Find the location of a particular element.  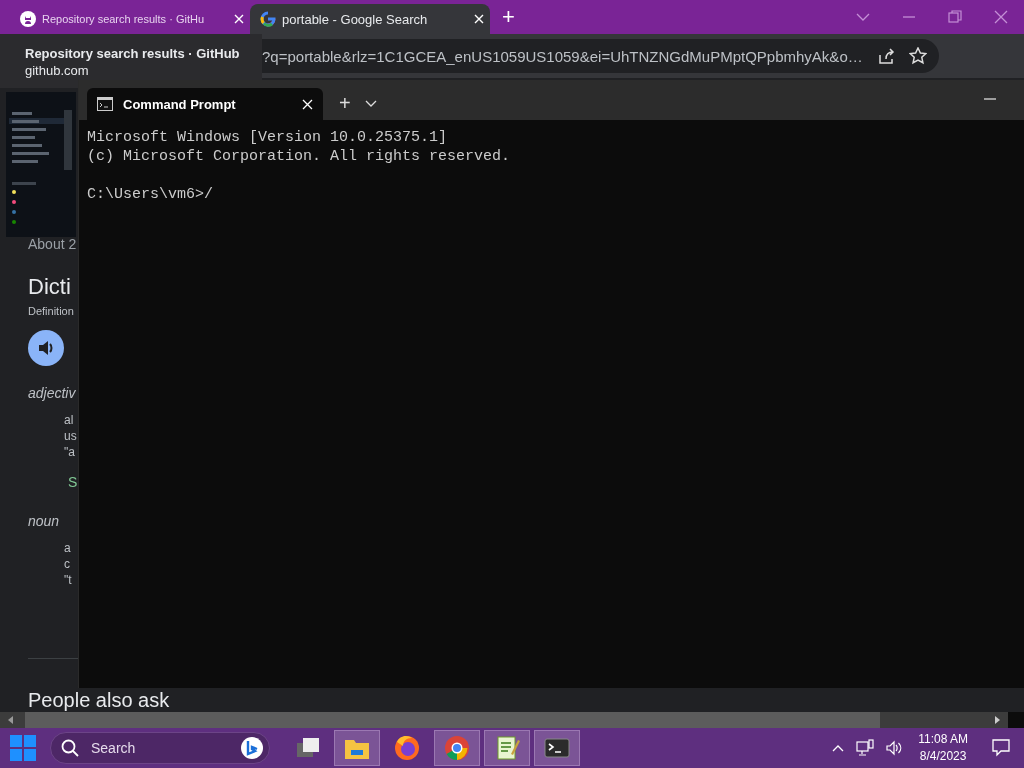

google-logo-icon is located at coordinates (268, 19).